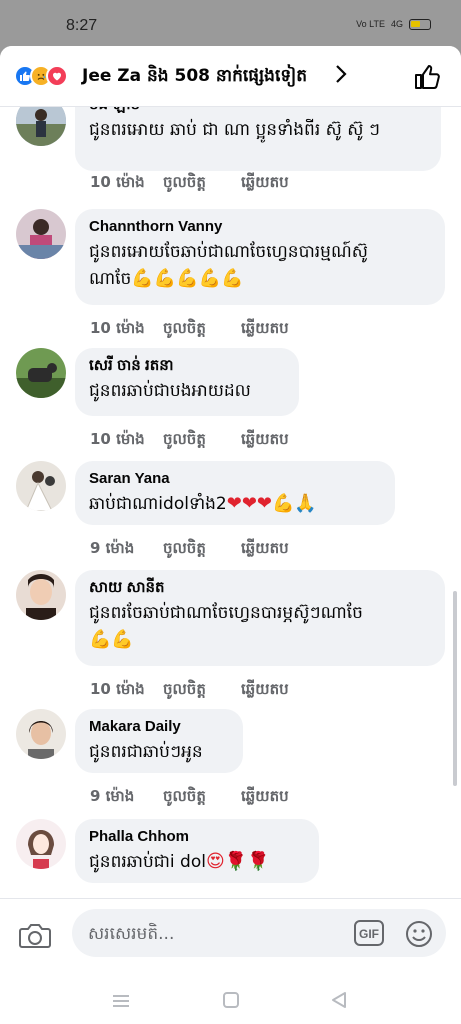 The image size is (461, 1024). What do you see at coordinates (427, 77) in the screenshot?
I see `like-button-icon` at bounding box center [427, 77].